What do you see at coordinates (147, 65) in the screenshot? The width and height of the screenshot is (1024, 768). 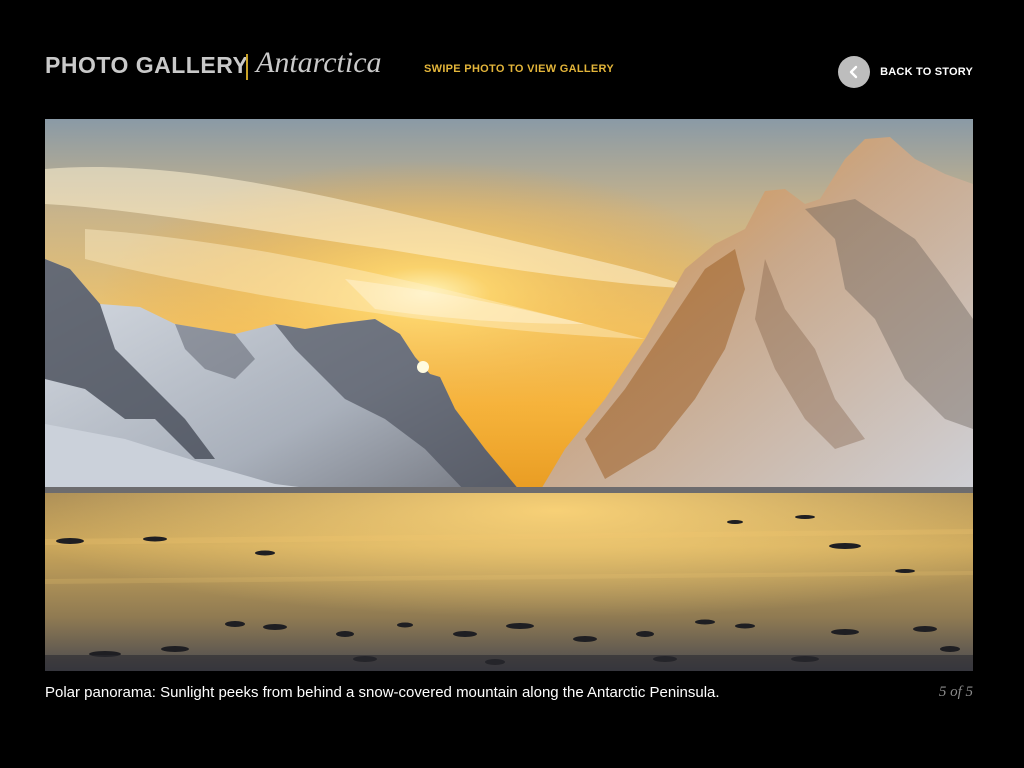 I see `gallery-title: PHOTO GALLERY` at bounding box center [147, 65].